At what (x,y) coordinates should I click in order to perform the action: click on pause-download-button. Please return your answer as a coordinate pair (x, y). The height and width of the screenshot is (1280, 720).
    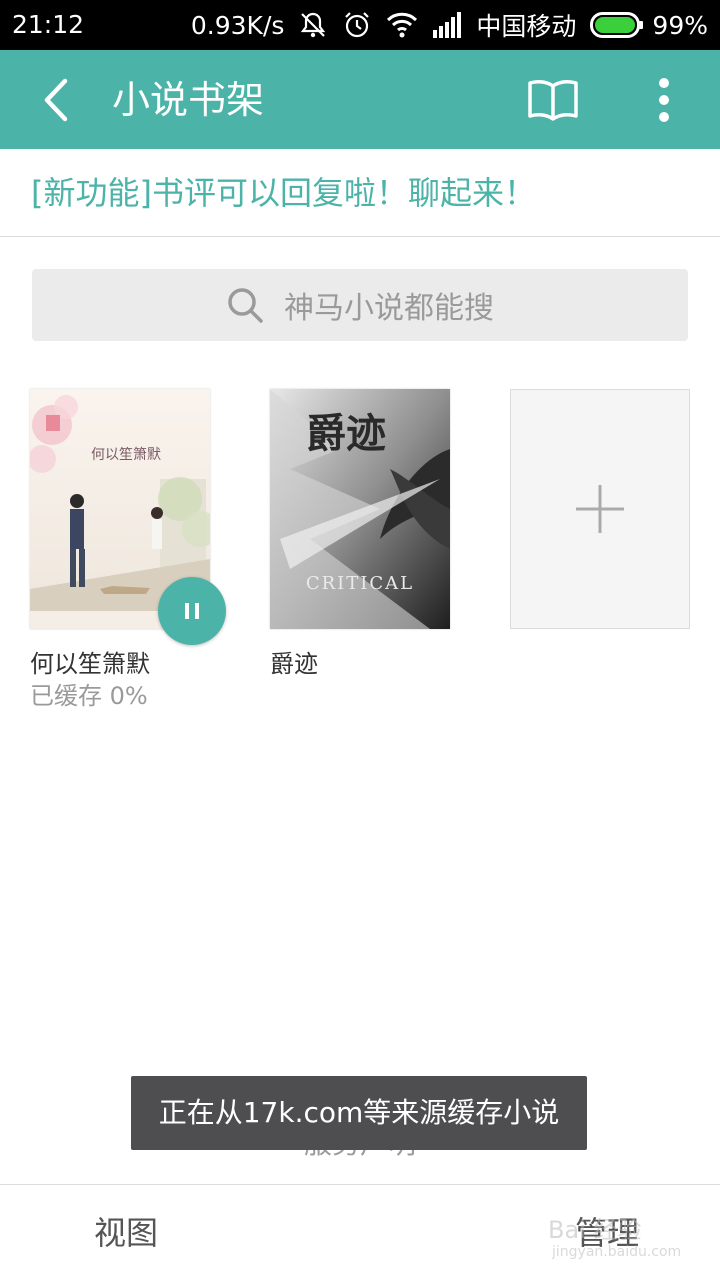
    Looking at the image, I should click on (192, 611).